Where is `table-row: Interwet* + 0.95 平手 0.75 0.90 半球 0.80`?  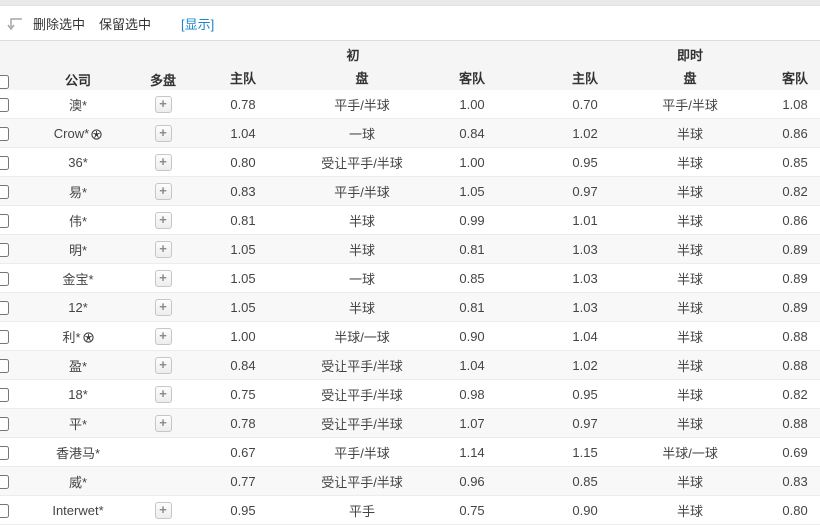
table-row: Interwet* + 0.95 平手 0.75 0.90 半球 0.80 is located at coordinates (410, 510).